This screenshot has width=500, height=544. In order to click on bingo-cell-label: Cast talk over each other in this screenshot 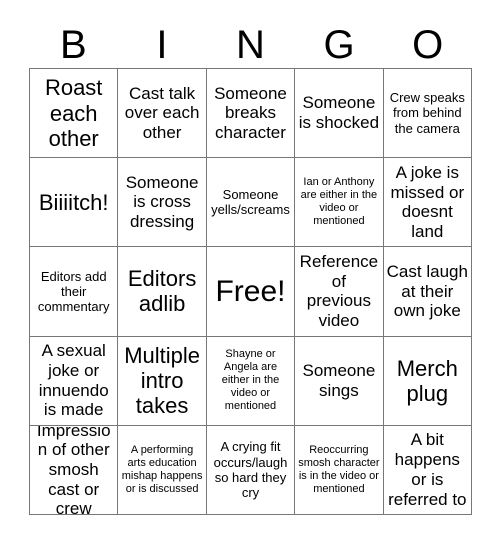, I will do `click(162, 112)`.